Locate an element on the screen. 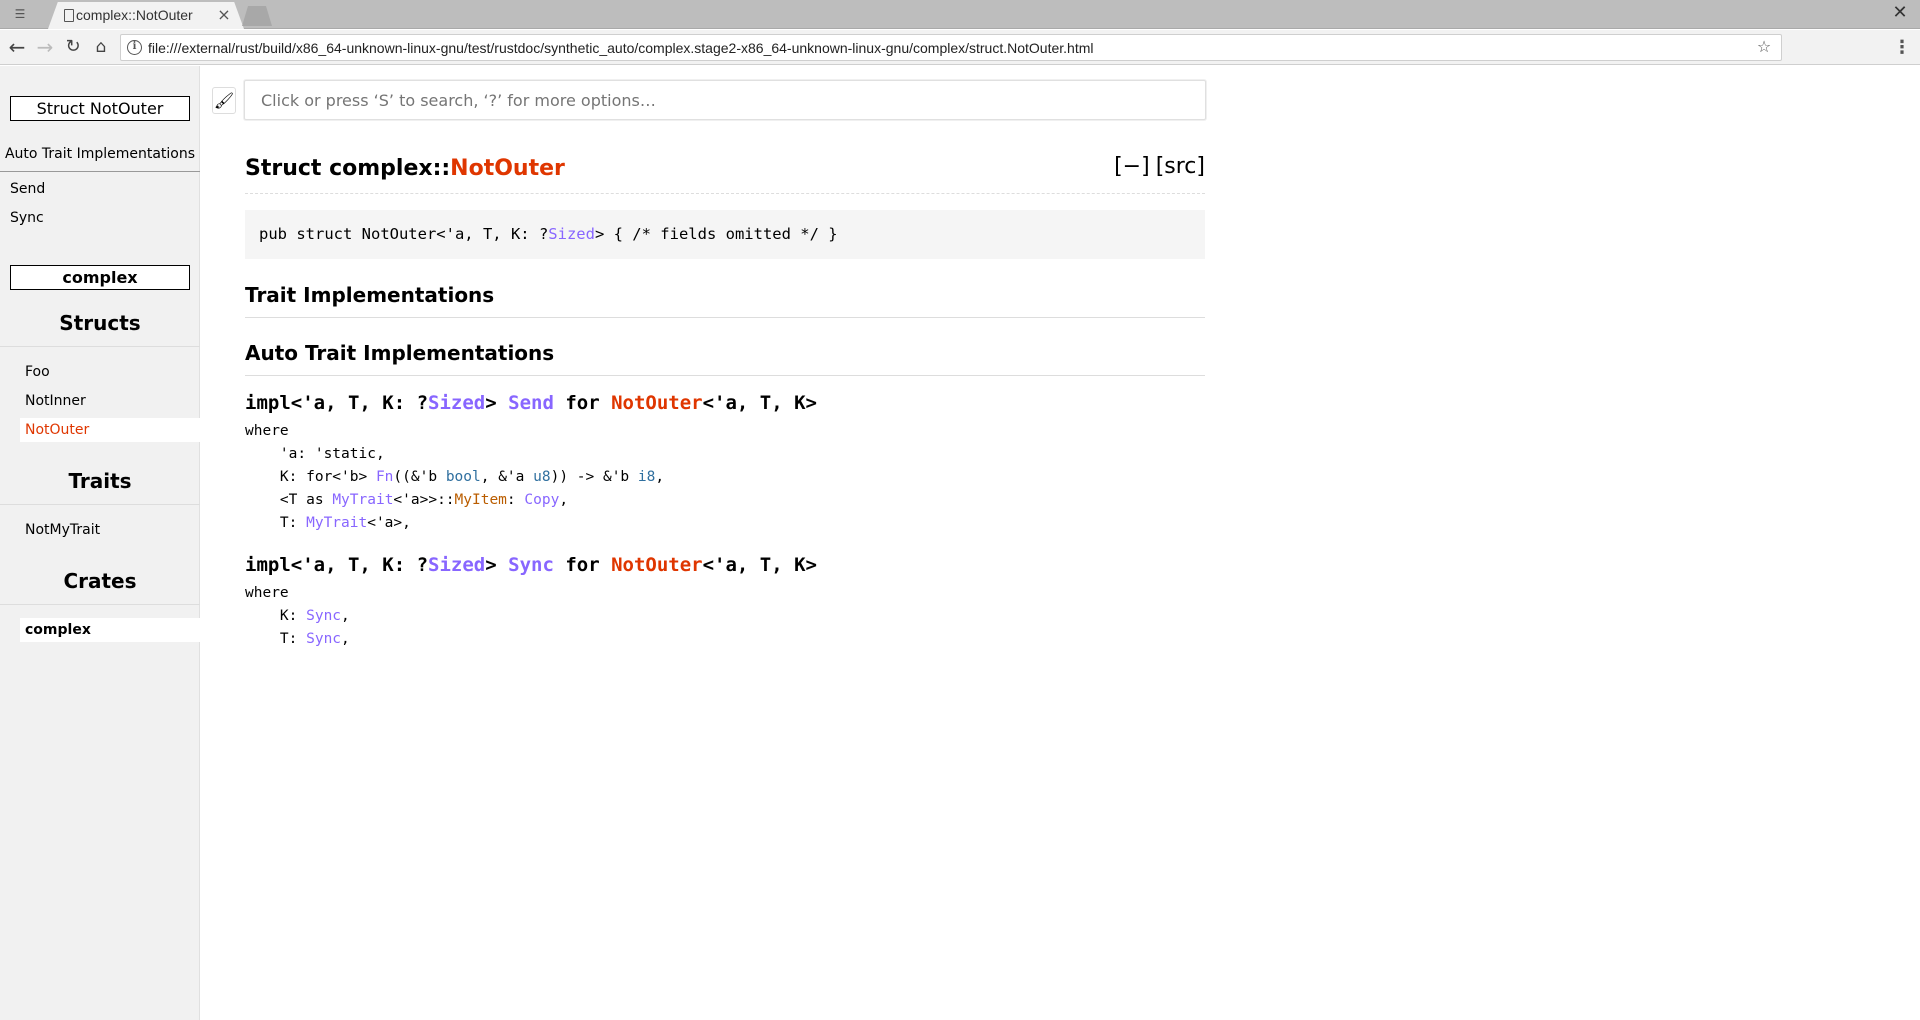 This screenshot has height=1020, width=1920. star-icon: ☆ is located at coordinates (1764, 47).